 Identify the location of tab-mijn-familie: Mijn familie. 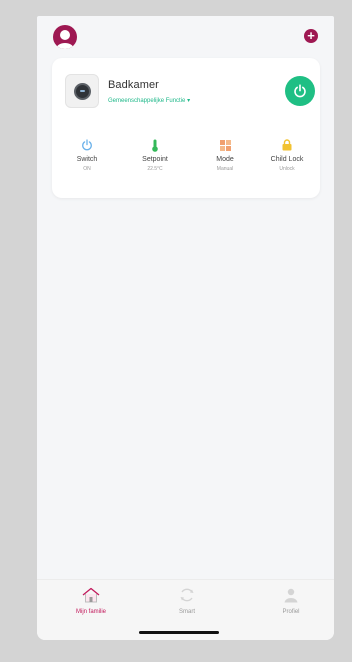
(91, 600).